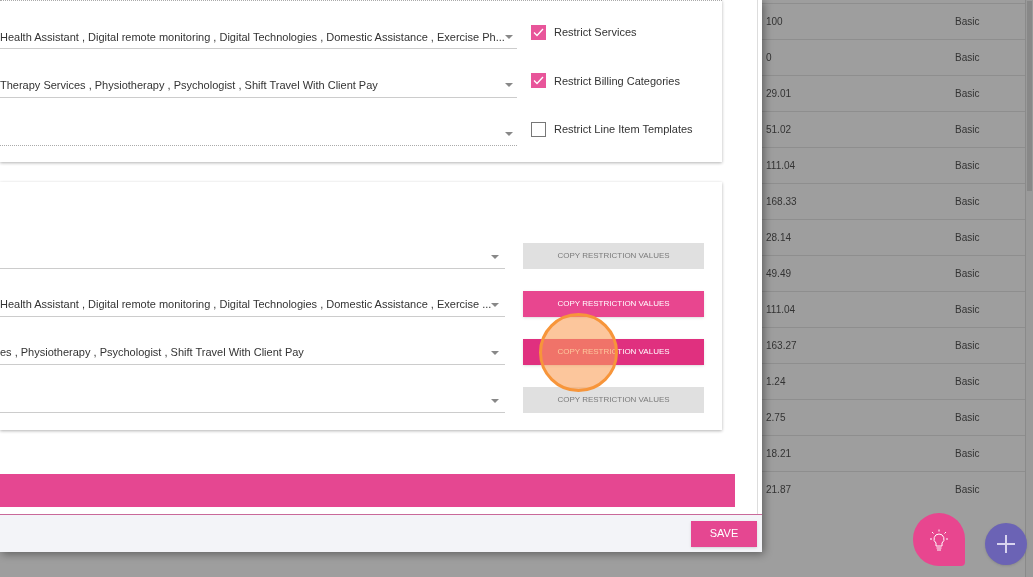  I want to click on table-cell-text: 100, so click(775, 22).